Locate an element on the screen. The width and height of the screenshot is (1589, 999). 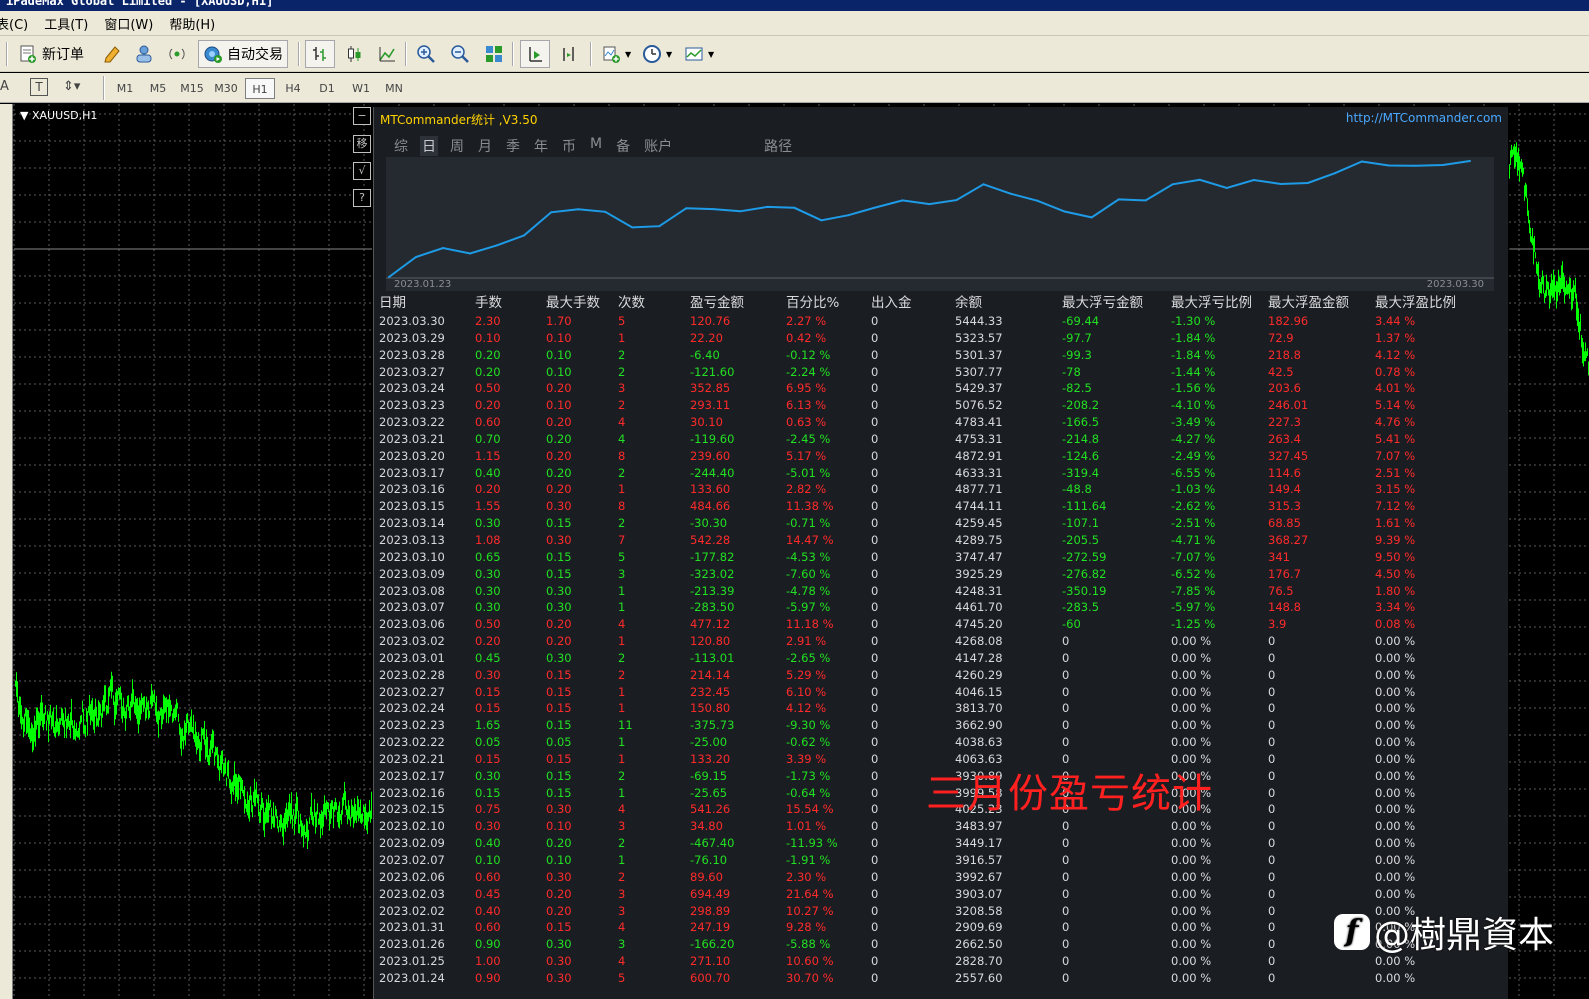
table-cell: 4783.41 is located at coordinates (979, 422).